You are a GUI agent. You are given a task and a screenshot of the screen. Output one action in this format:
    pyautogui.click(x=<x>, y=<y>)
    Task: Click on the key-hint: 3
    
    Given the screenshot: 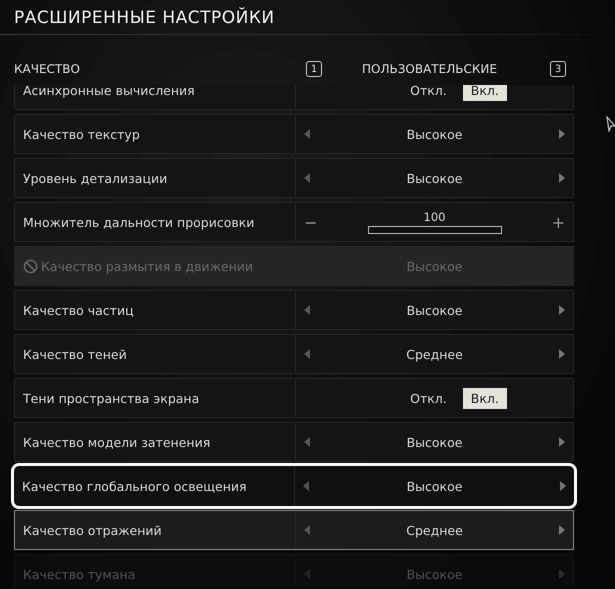 What is the action you would take?
    pyautogui.click(x=558, y=69)
    